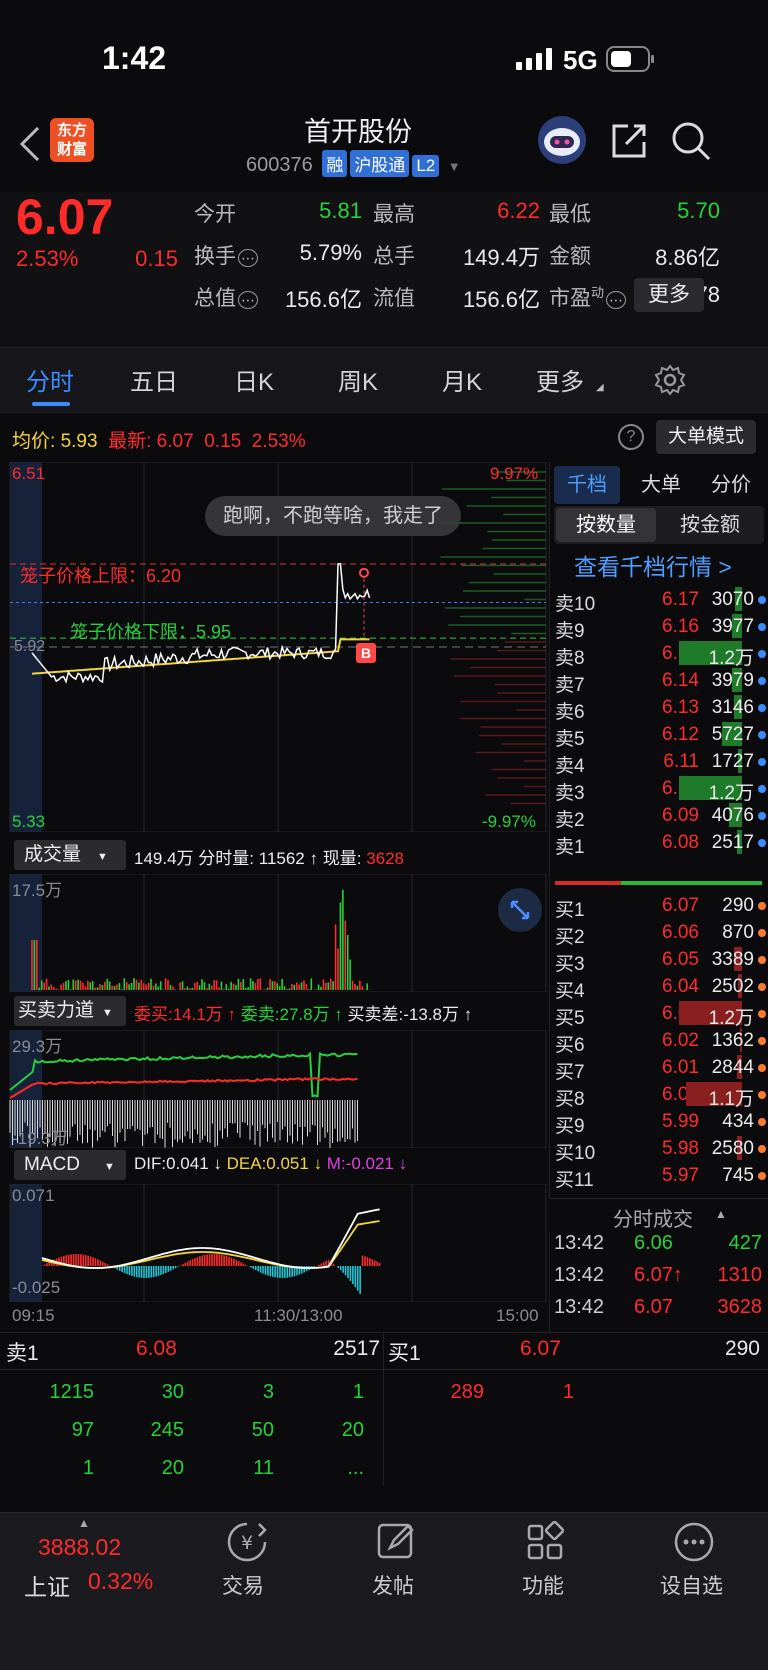 The height and width of the screenshot is (1670, 768). I want to click on stat-value: 156.6亿, so click(501, 299).